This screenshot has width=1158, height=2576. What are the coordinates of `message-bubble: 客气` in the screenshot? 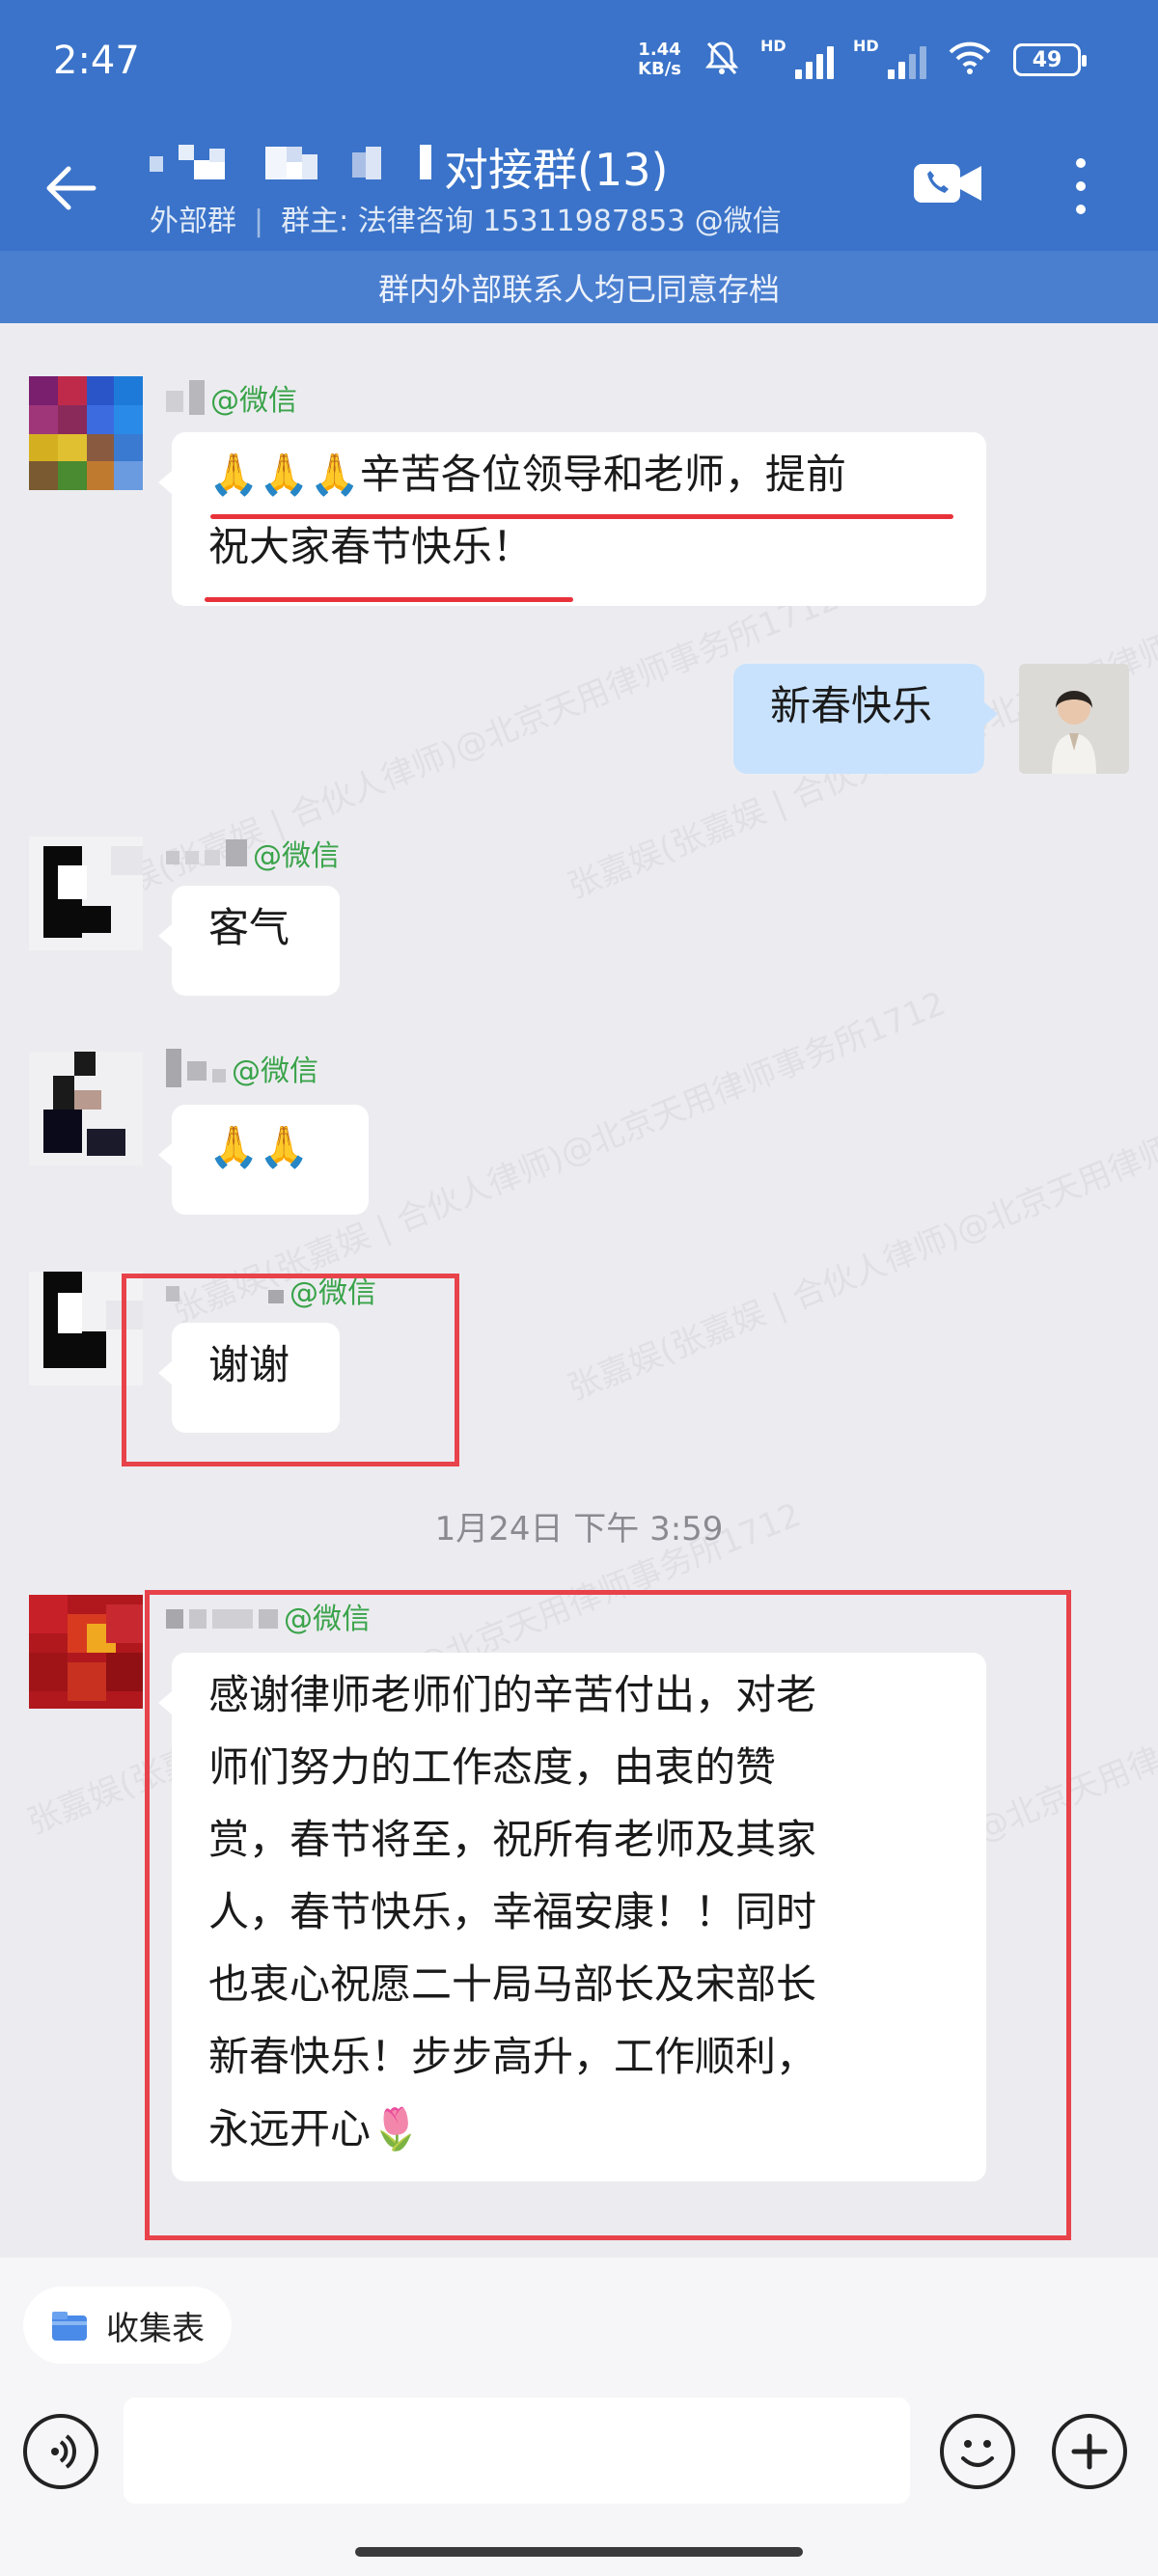 It's located at (249, 941).